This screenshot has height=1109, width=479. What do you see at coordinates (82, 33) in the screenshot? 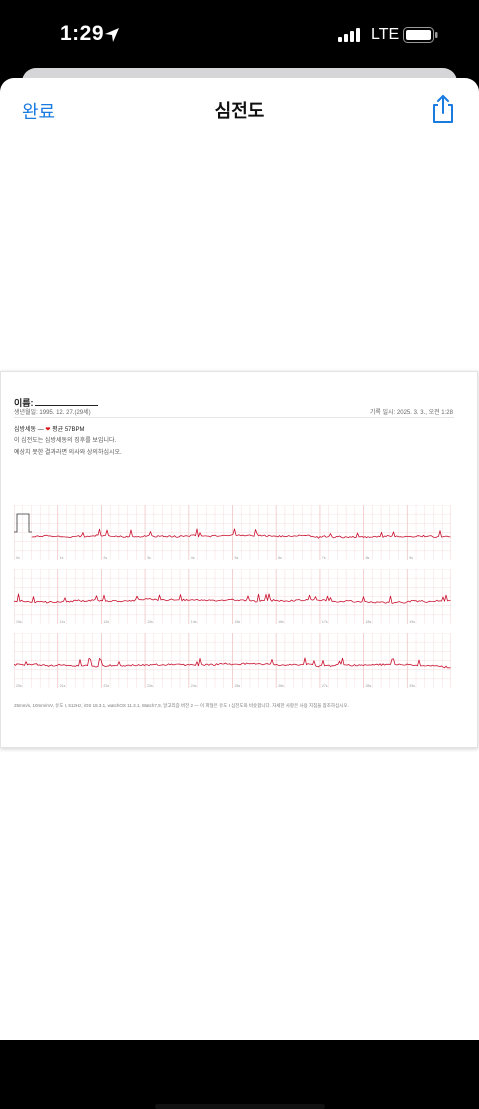
I see `status-time: 1:29` at bounding box center [82, 33].